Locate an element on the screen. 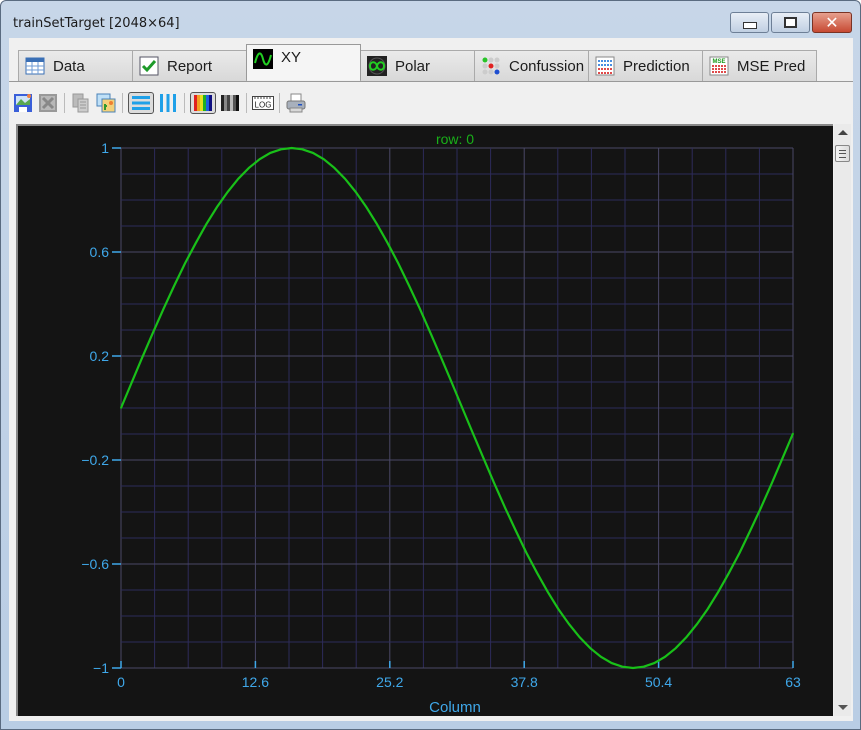 The height and width of the screenshot is (730, 861). save-image-button is located at coordinates (23, 103).